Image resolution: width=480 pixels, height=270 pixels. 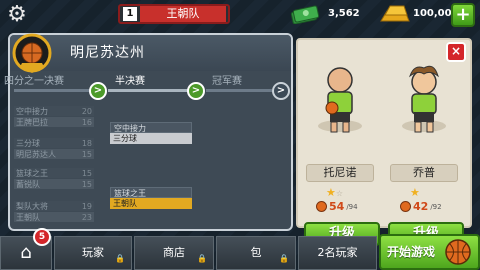 What do you see at coordinates (256, 253) in the screenshot?
I see `tab-bag: 包 🔒` at bounding box center [256, 253].